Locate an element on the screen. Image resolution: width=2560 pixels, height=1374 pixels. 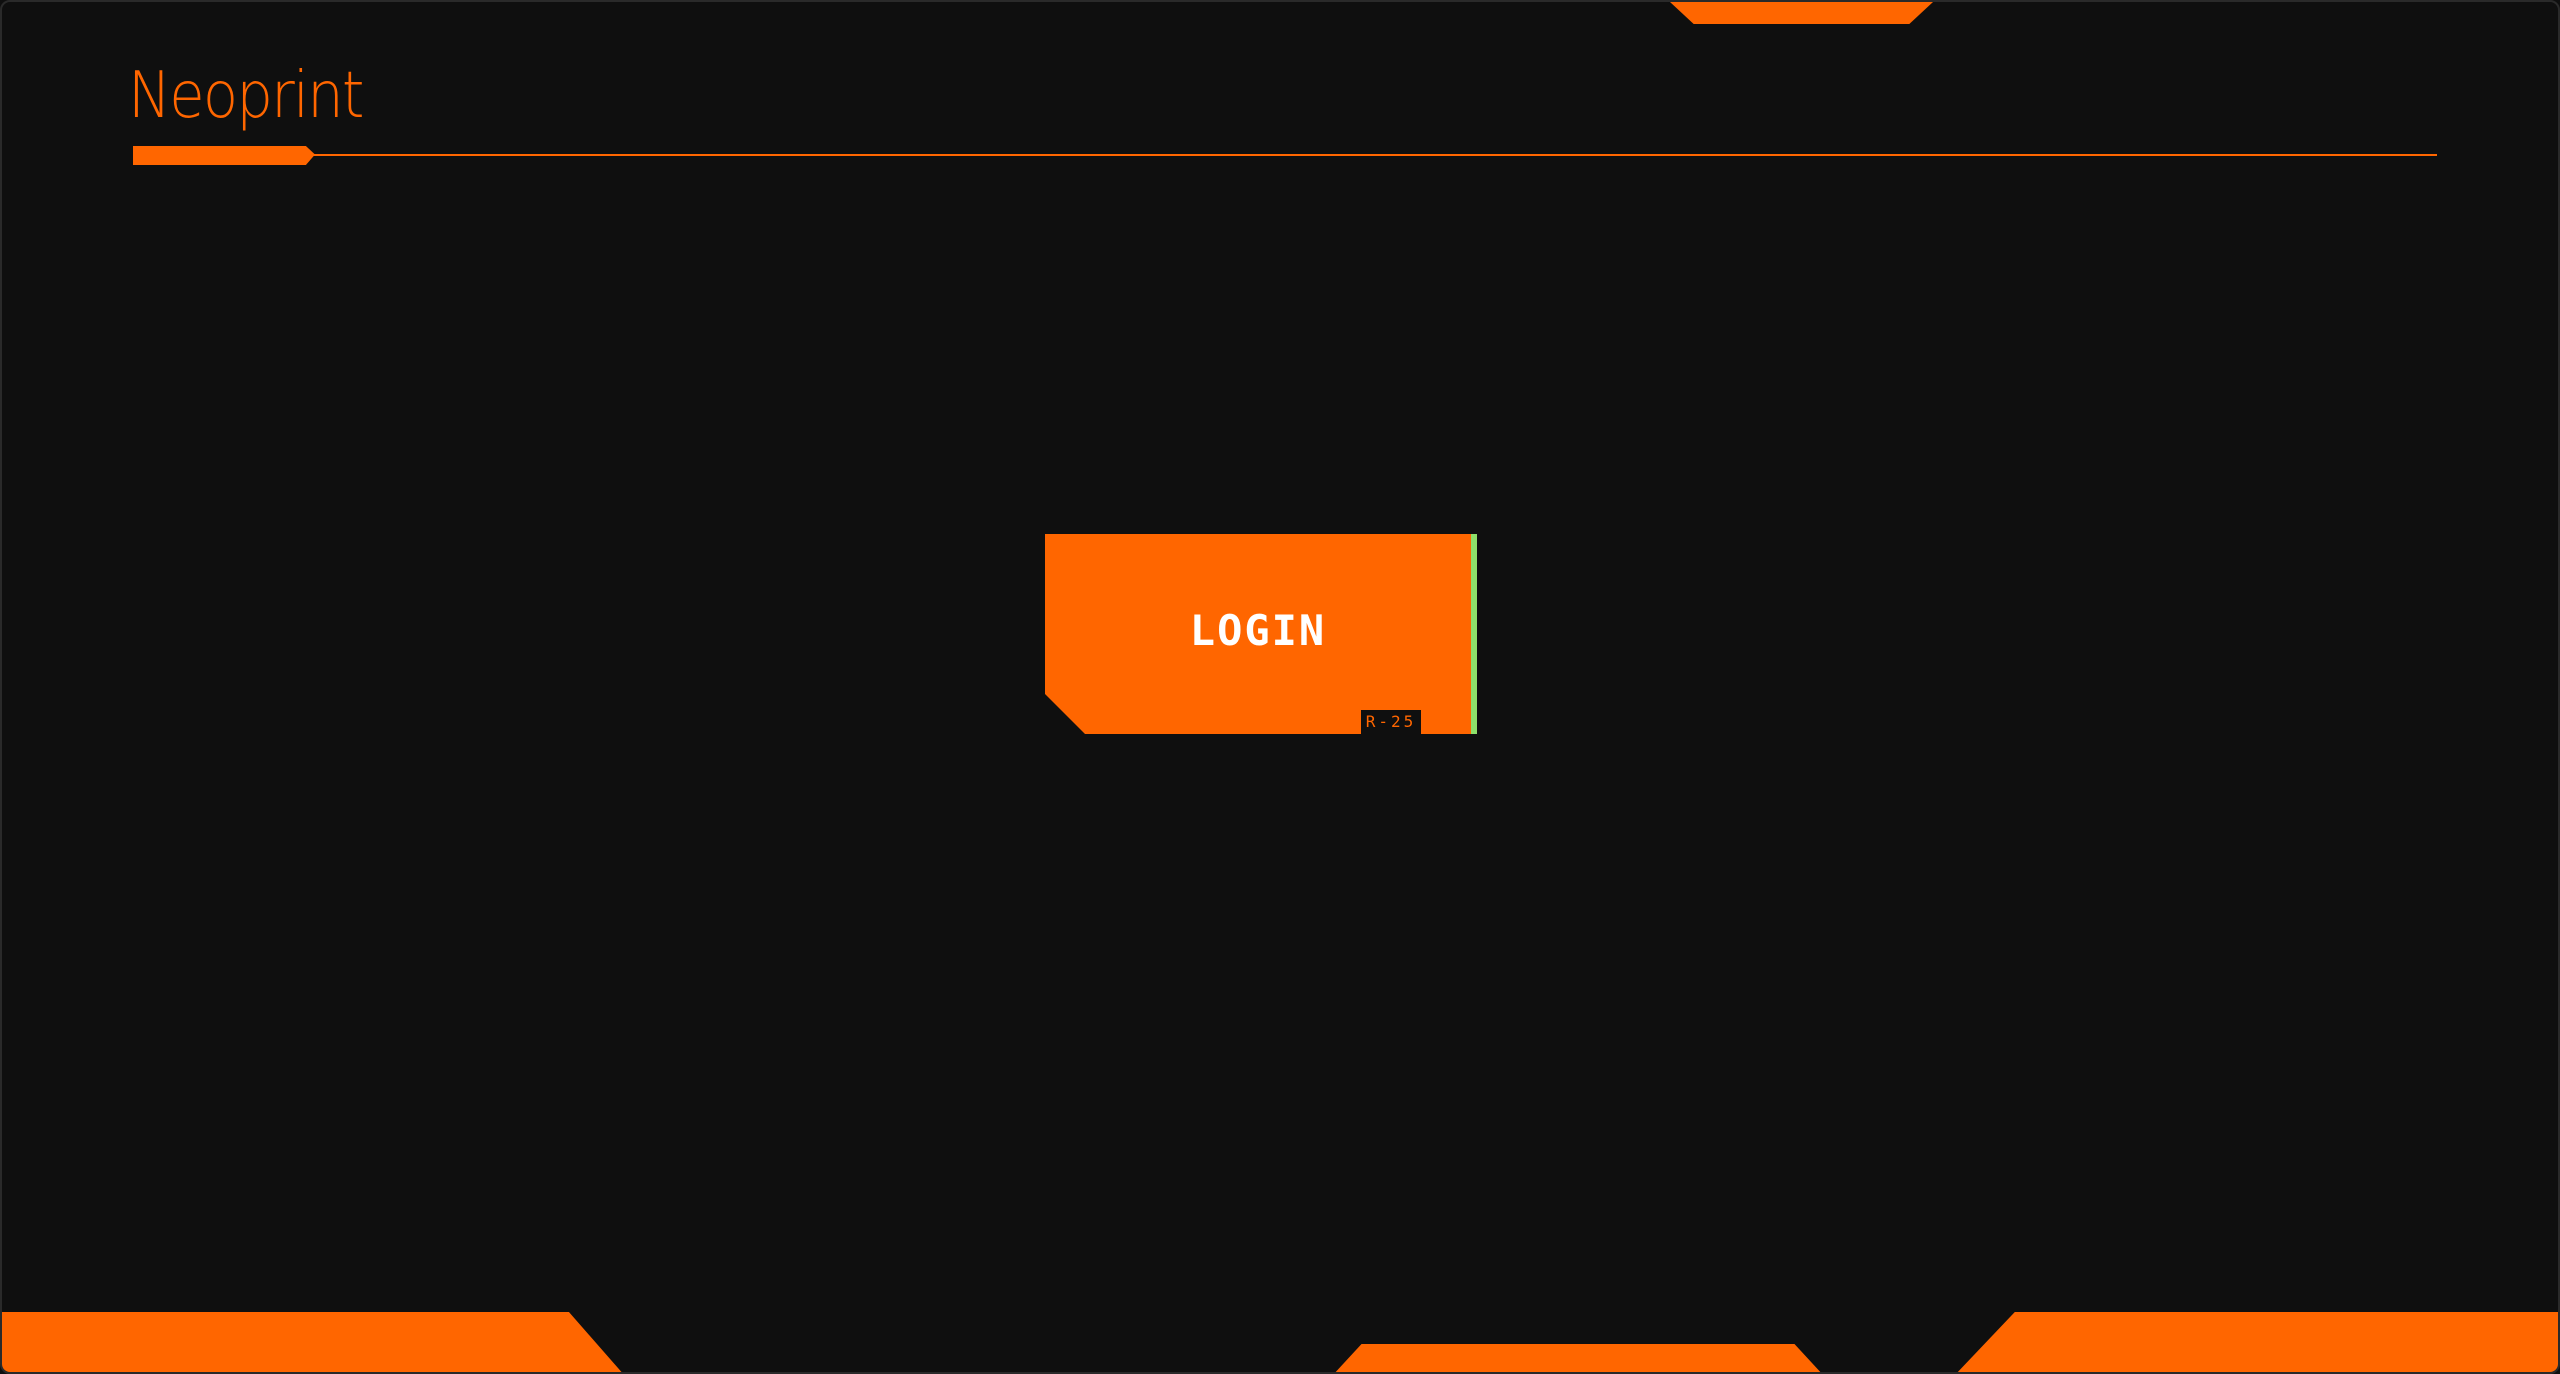
title-underline-block is located at coordinates (224, 155).